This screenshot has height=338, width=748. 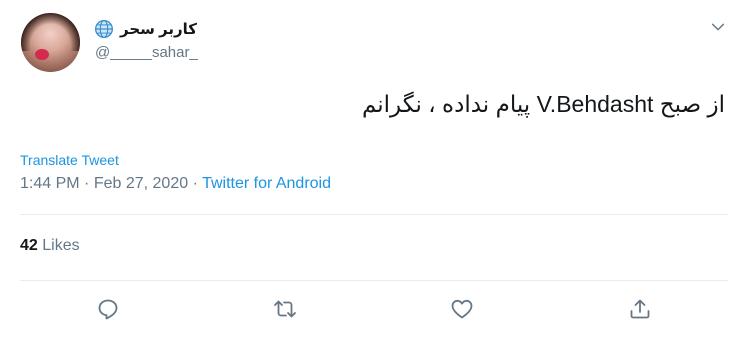 I want to click on tweet-date: Feb 27, 2020, so click(x=141, y=183).